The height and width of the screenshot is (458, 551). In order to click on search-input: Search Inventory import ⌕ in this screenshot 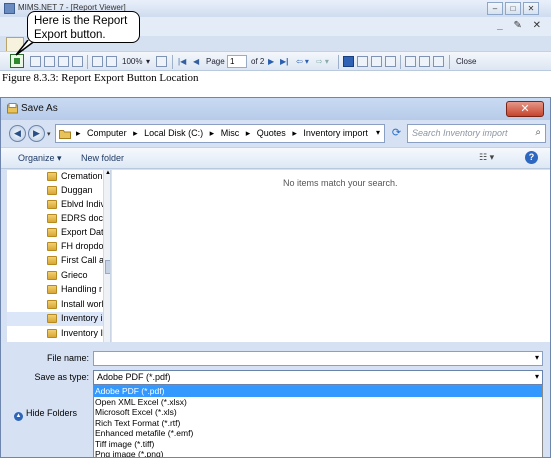, I will do `click(476, 133)`.